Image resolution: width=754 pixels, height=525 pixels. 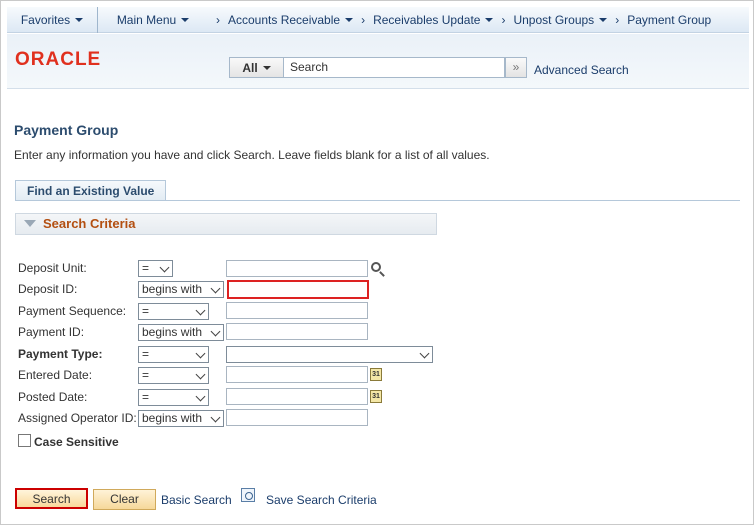 What do you see at coordinates (297, 268) in the screenshot?
I see `deposit-unit-input` at bounding box center [297, 268].